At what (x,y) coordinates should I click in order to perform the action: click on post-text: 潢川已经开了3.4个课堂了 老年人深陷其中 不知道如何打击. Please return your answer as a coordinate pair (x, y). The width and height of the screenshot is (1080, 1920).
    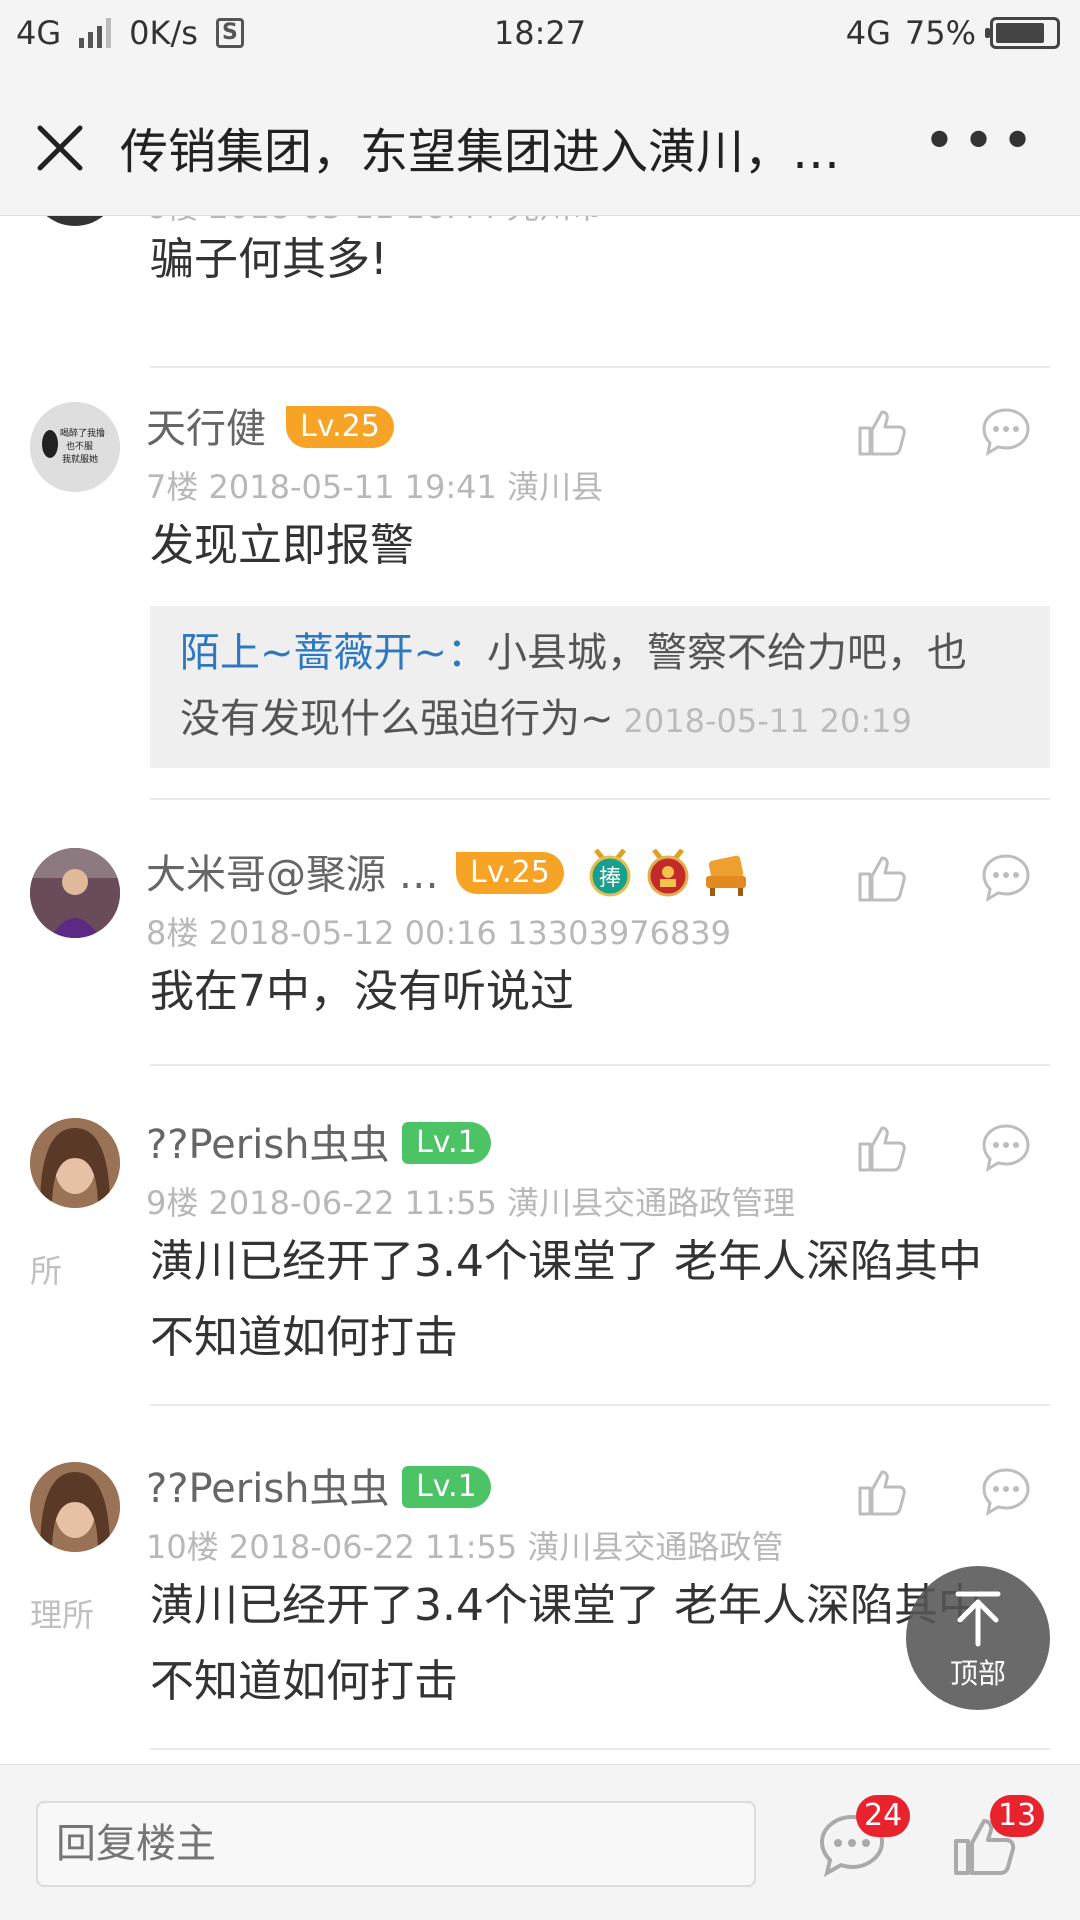
    Looking at the image, I should click on (600, 1300).